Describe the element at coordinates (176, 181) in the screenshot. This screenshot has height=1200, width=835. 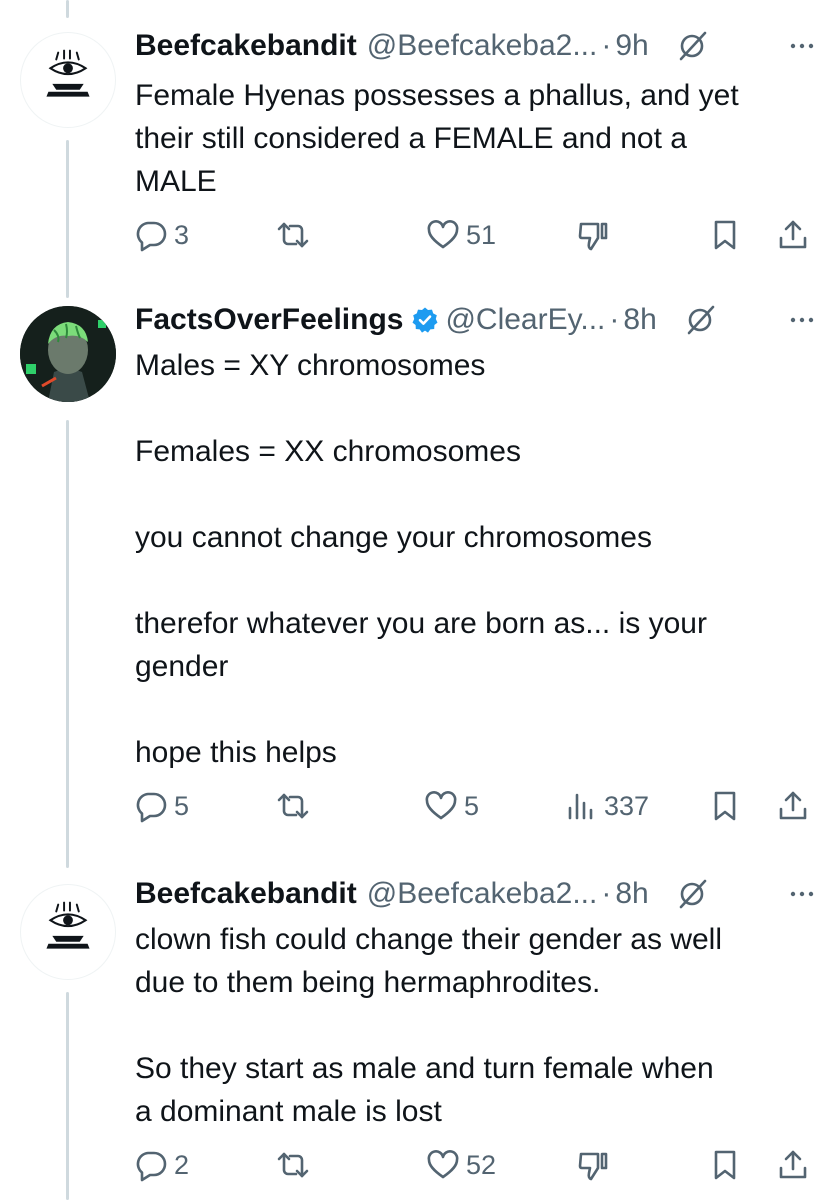
I see `tweet-text-line: MALE` at that location.